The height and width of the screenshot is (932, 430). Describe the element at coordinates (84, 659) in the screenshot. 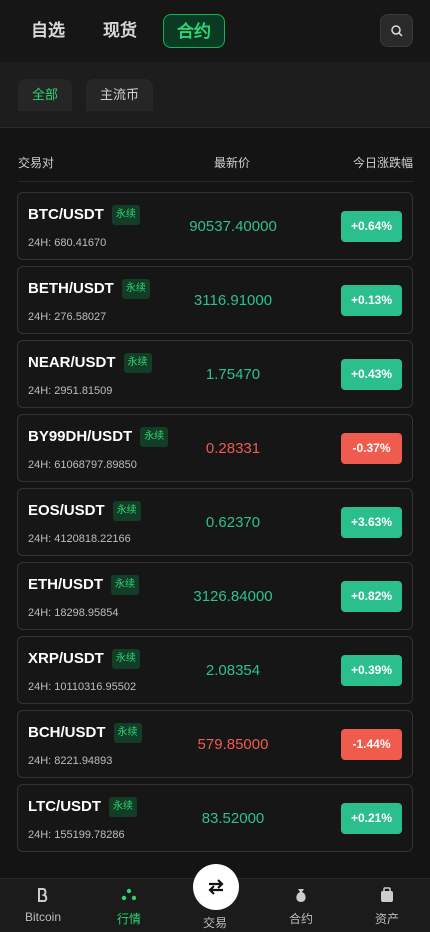

I see `pair-symbol: XRP/USDT 永续` at that location.